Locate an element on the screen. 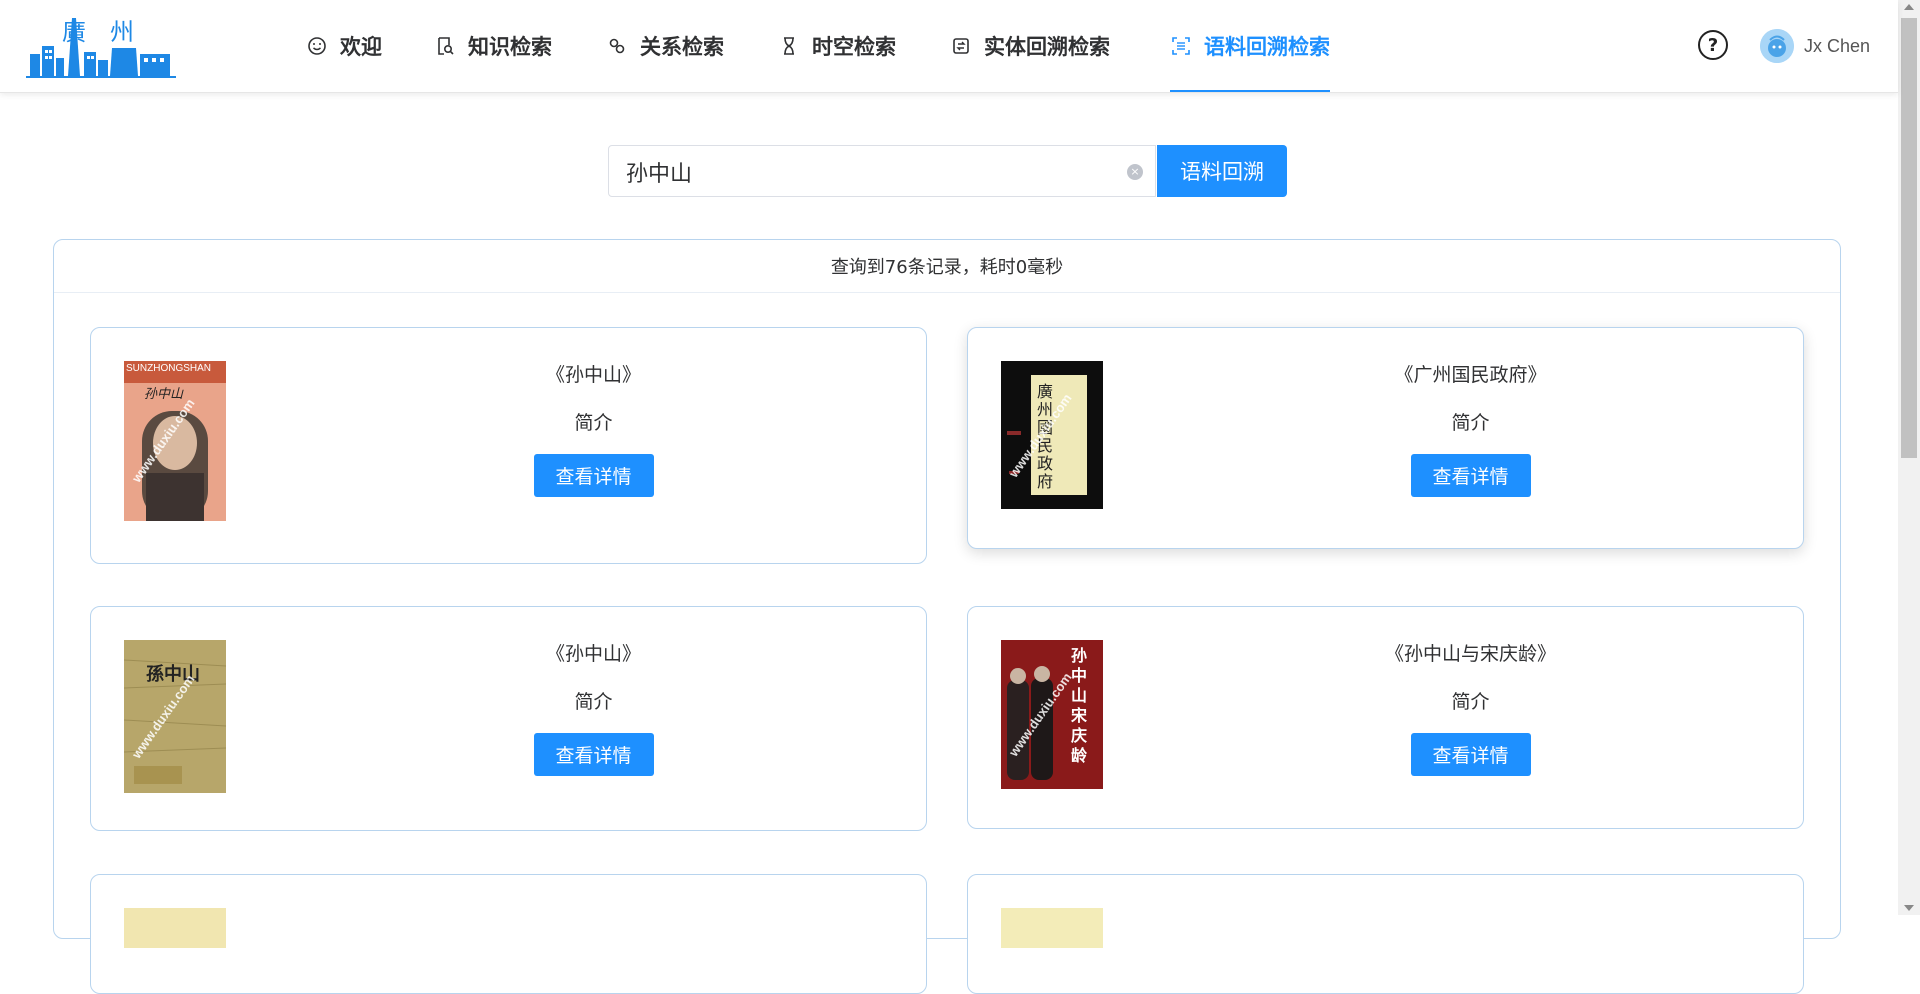 Image resolution: width=1920 pixels, height=994 pixels. book-title: 《孙中山与宋庆龄》 is located at coordinates (1470, 654).